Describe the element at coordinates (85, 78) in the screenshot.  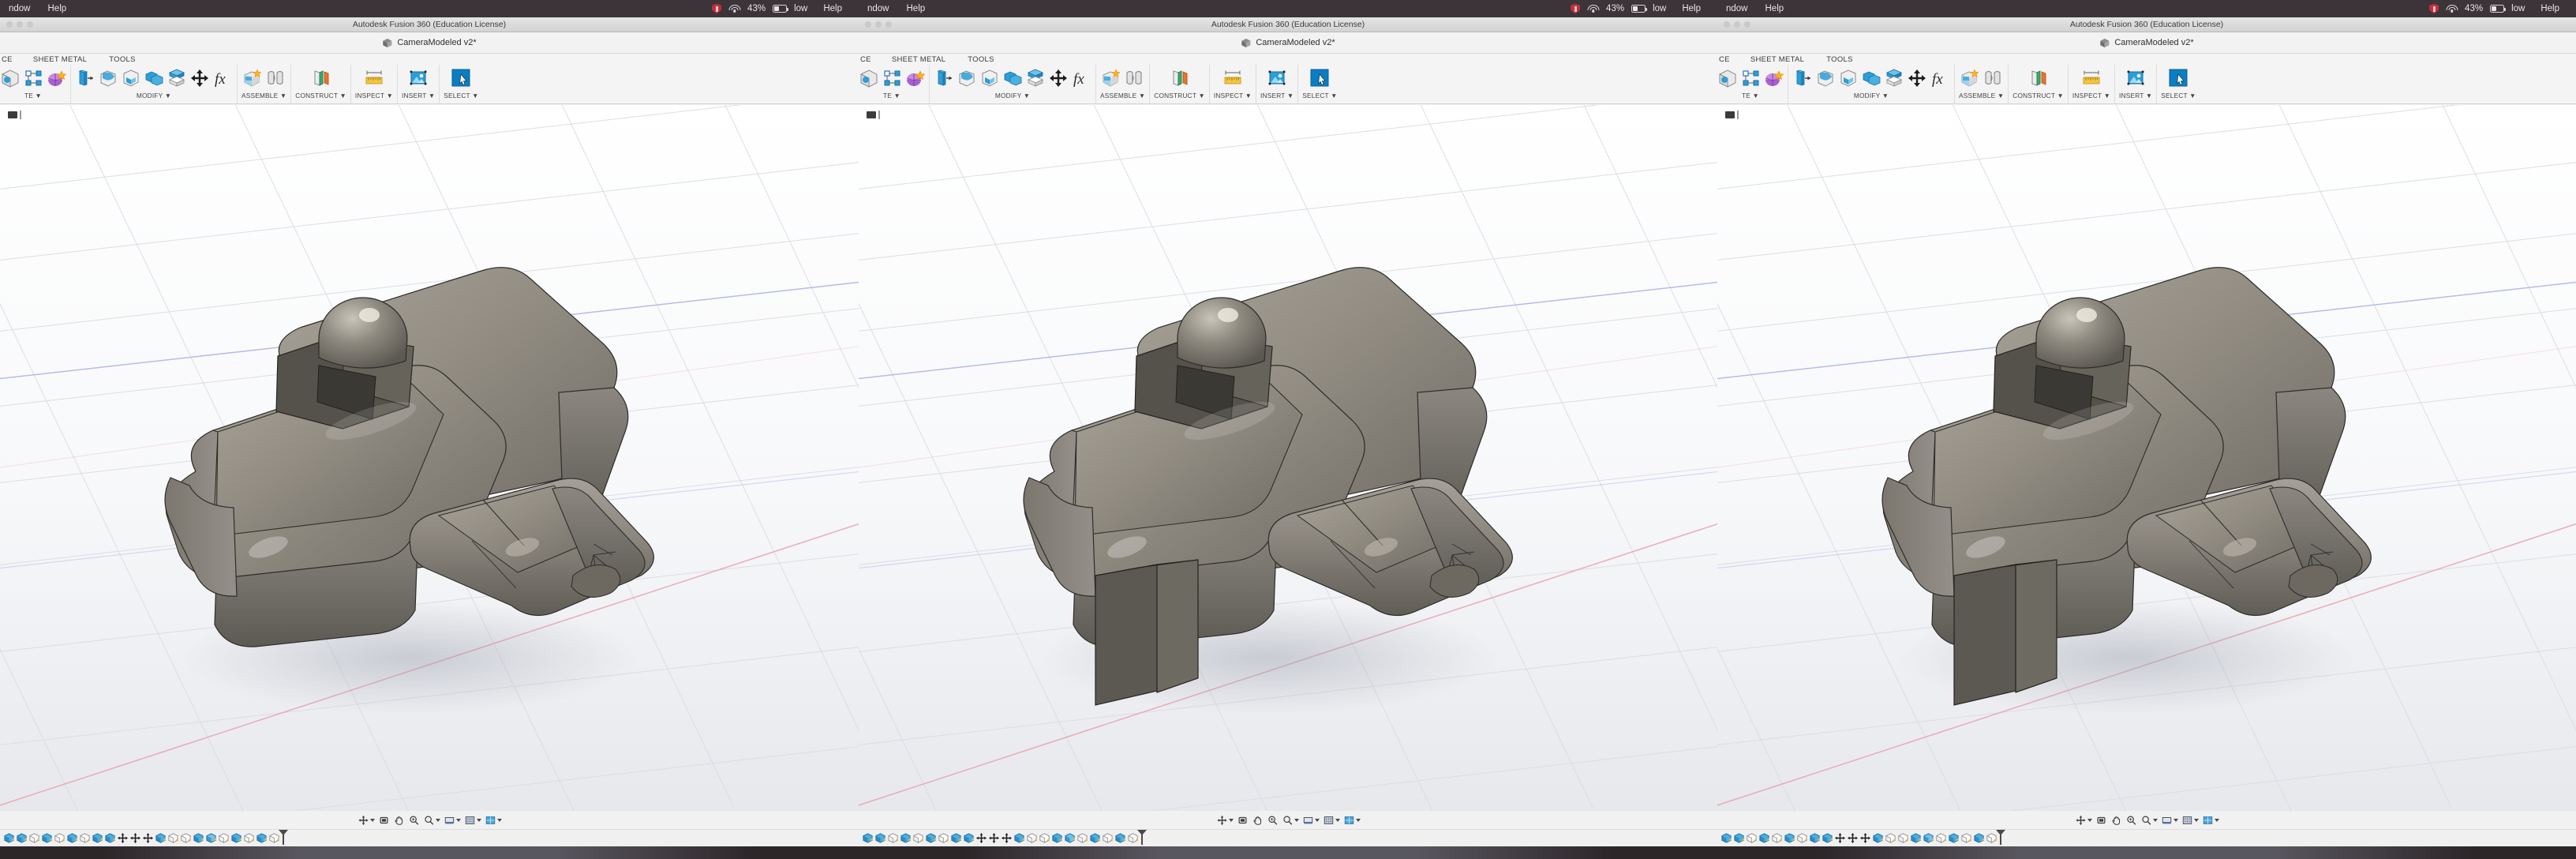
I see `modify-press-pull-icon` at that location.